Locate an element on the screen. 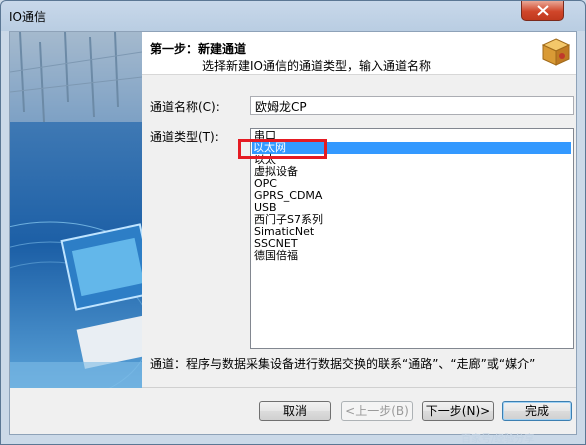 The width and height of the screenshot is (586, 445). package-box-icon is located at coordinates (556, 52).